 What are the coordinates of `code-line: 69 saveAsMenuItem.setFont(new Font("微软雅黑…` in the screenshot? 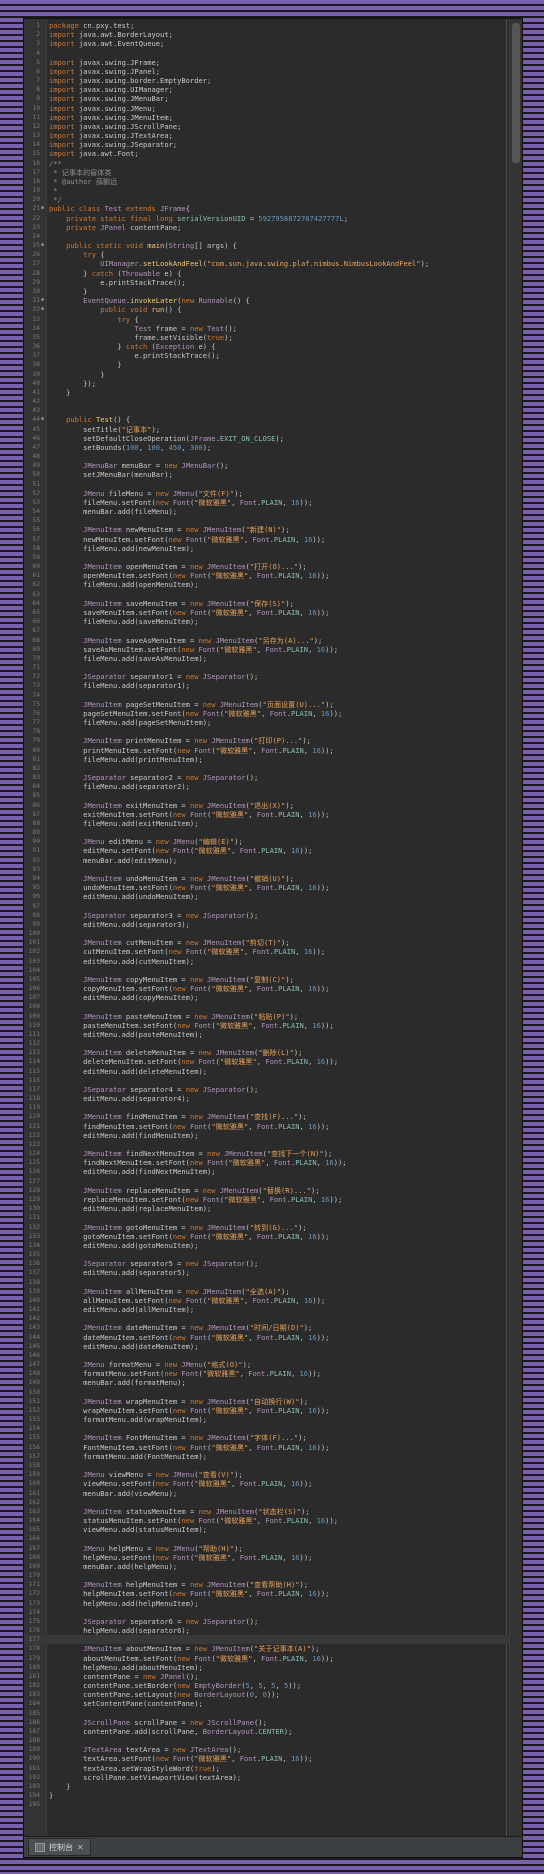 It's located at (273, 649).